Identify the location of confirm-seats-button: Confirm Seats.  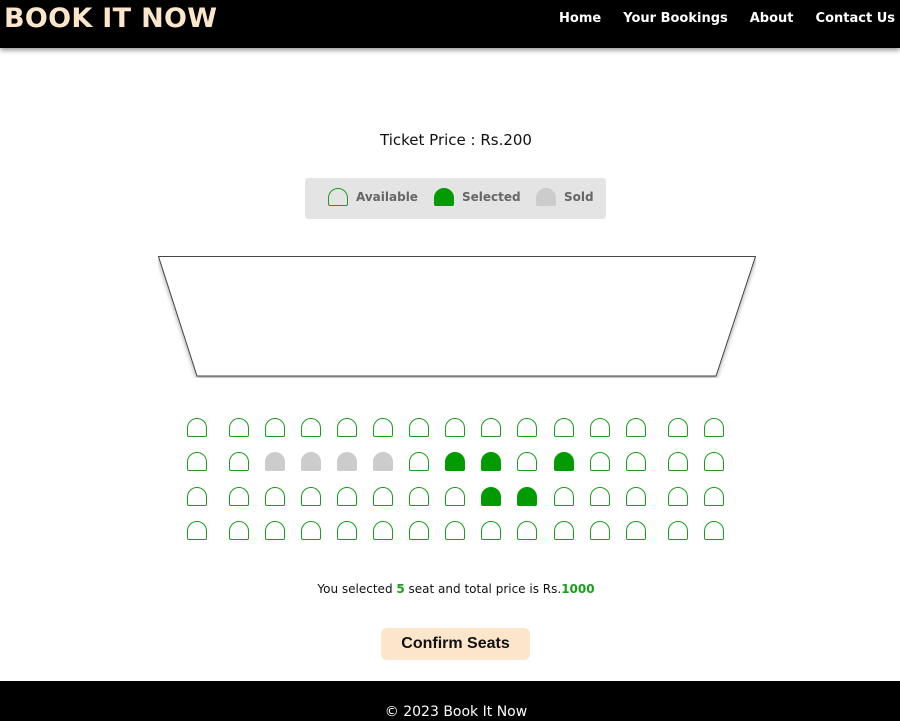
(455, 644).